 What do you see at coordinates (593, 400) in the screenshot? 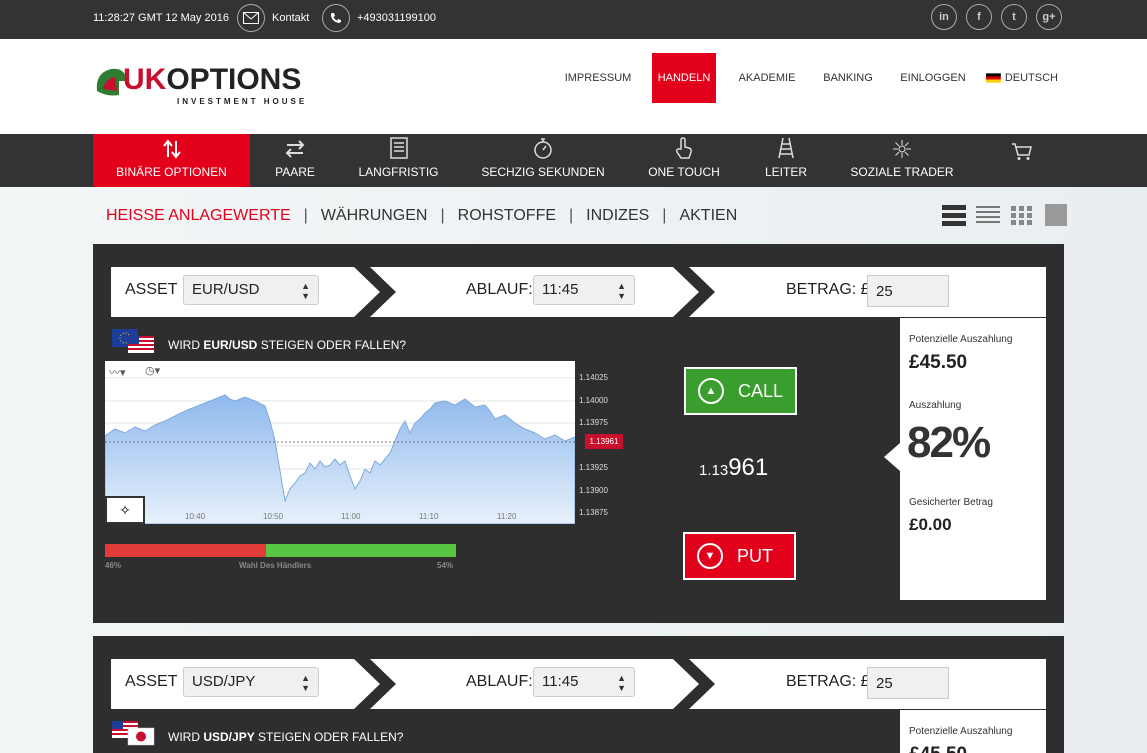
I see `y-tick: 1.14000` at bounding box center [593, 400].